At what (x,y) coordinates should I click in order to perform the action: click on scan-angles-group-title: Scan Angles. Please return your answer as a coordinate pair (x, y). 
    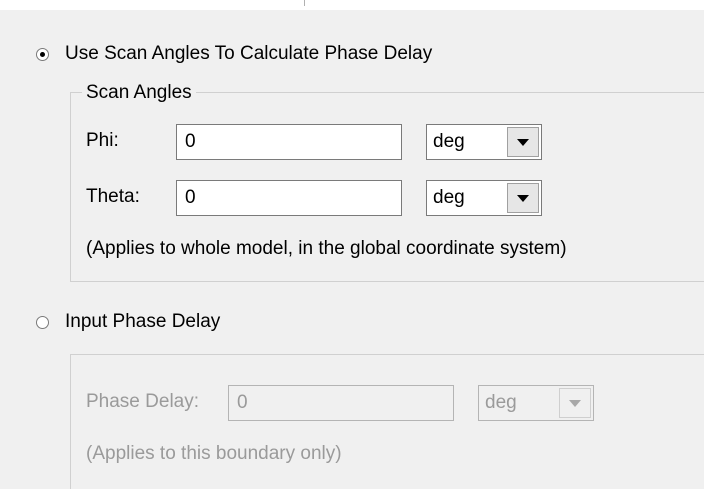
    Looking at the image, I should click on (139, 93).